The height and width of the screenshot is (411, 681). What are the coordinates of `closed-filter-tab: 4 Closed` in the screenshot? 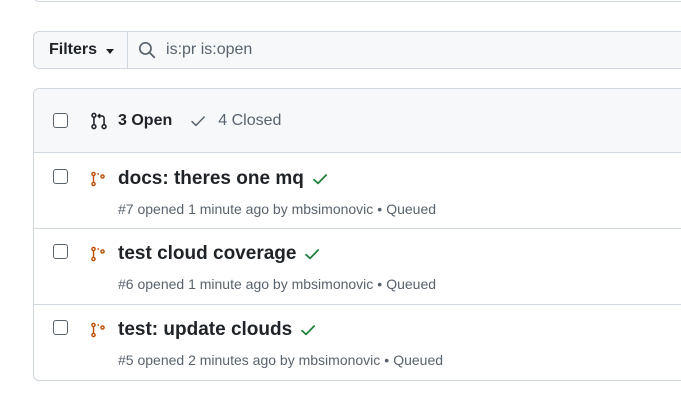 It's located at (235, 121).